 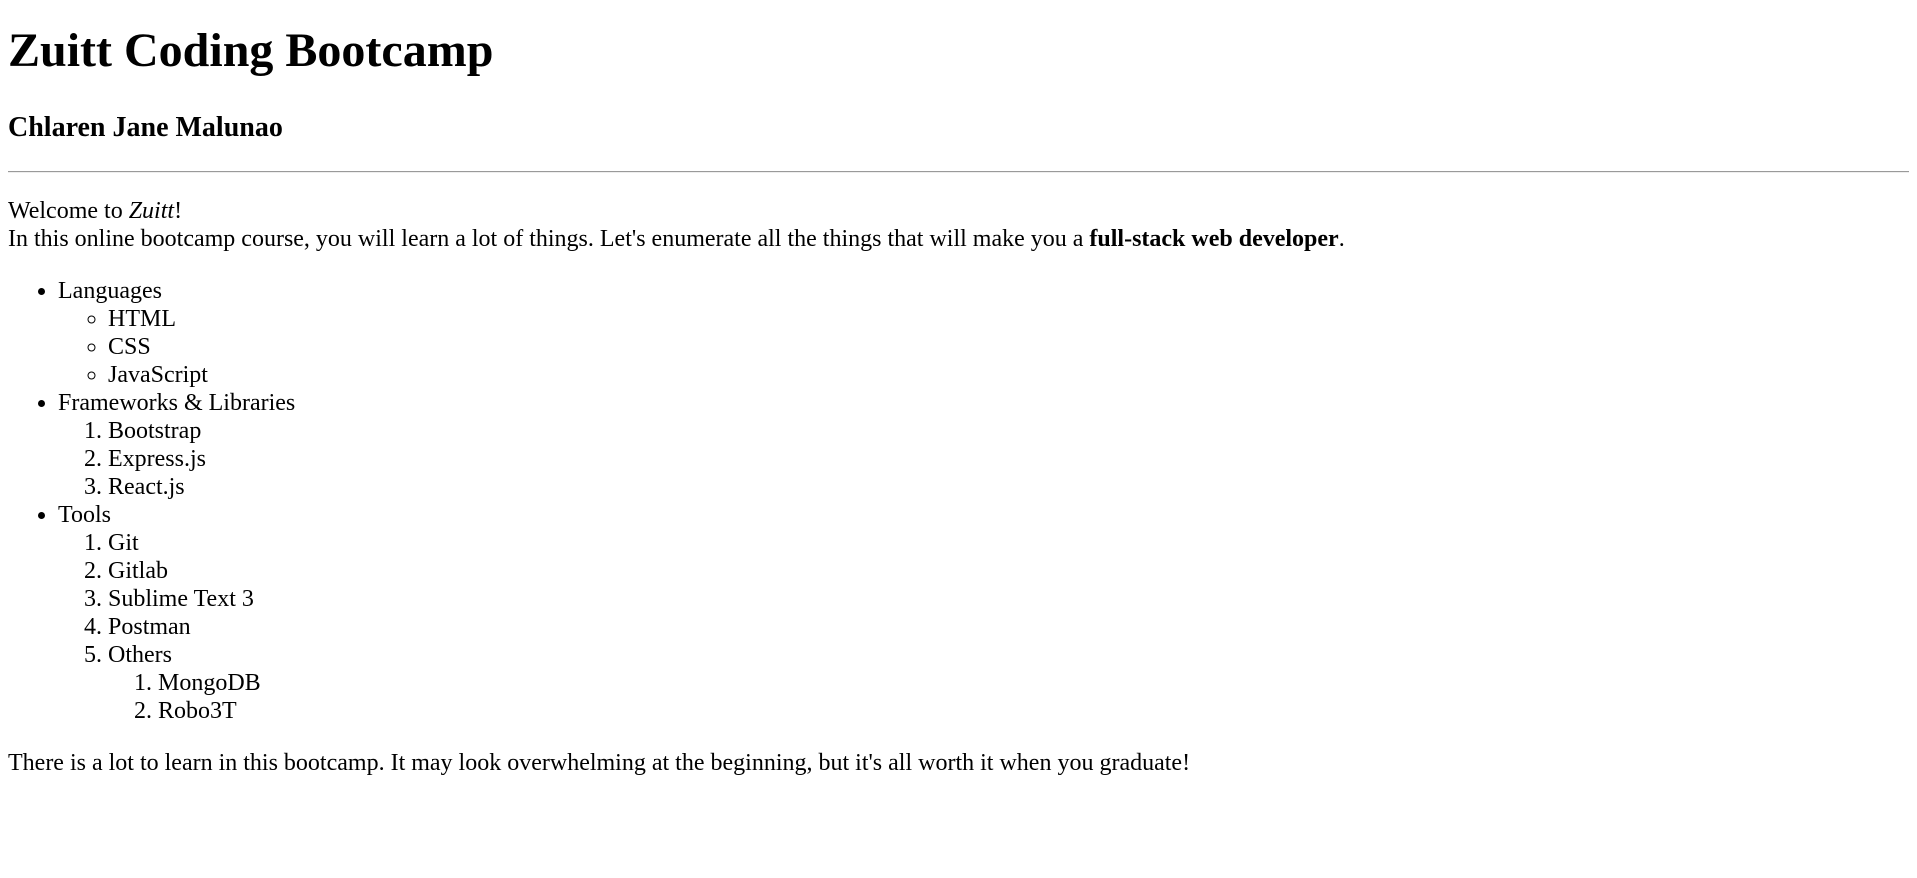 What do you see at coordinates (178, 211) in the screenshot?
I see `welcome-suffix: !` at bounding box center [178, 211].